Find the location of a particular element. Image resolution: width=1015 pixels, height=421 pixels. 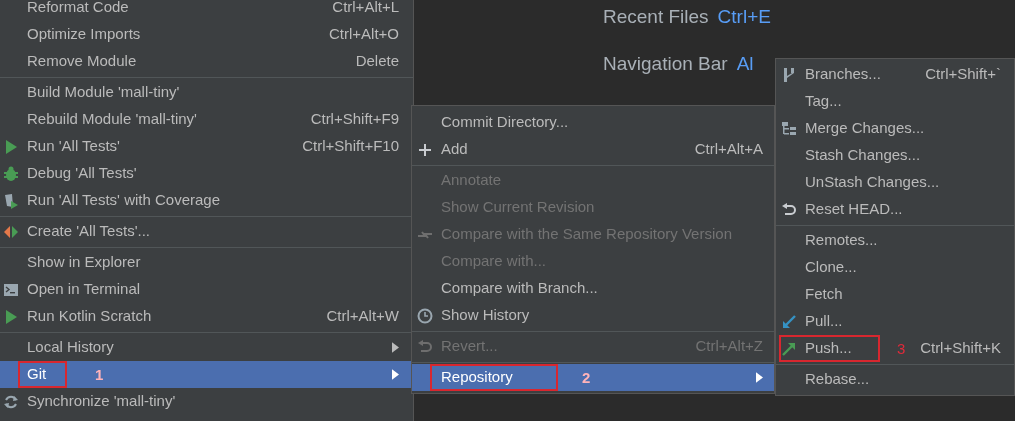

merge-icon is located at coordinates (789, 128).